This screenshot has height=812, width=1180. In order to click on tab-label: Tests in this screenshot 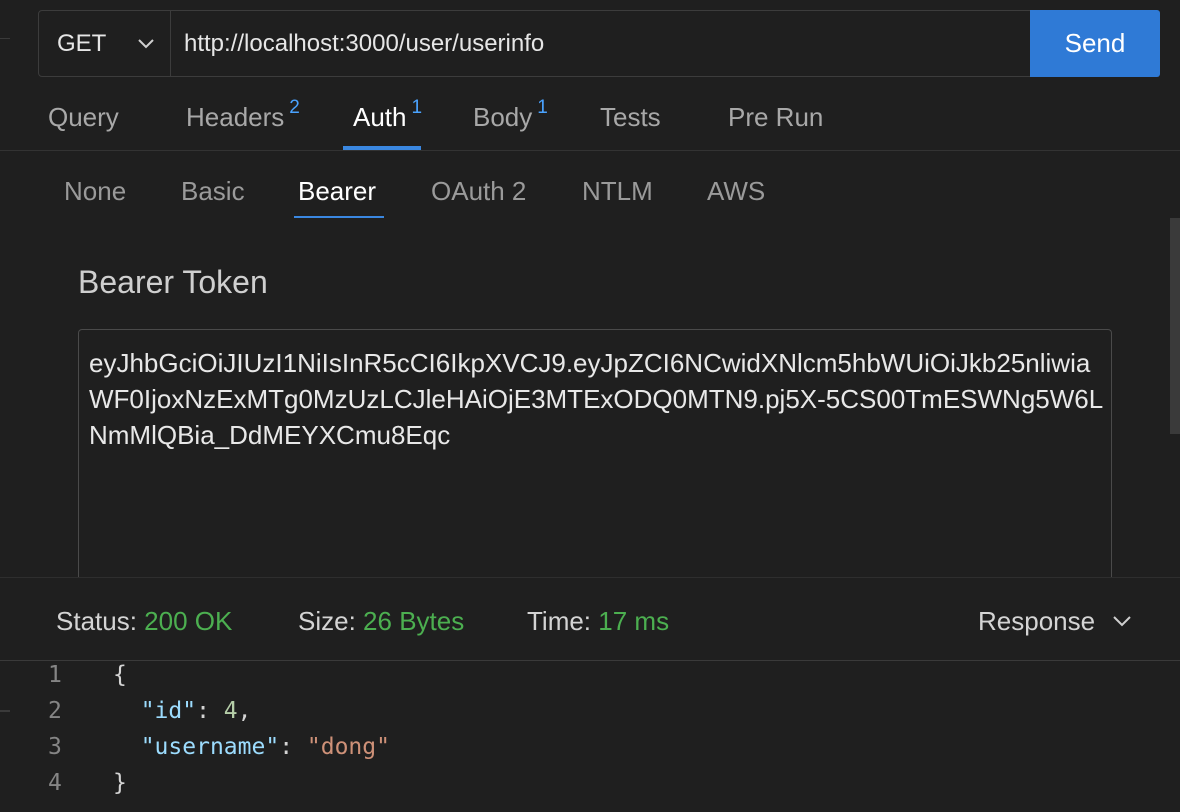, I will do `click(630, 117)`.